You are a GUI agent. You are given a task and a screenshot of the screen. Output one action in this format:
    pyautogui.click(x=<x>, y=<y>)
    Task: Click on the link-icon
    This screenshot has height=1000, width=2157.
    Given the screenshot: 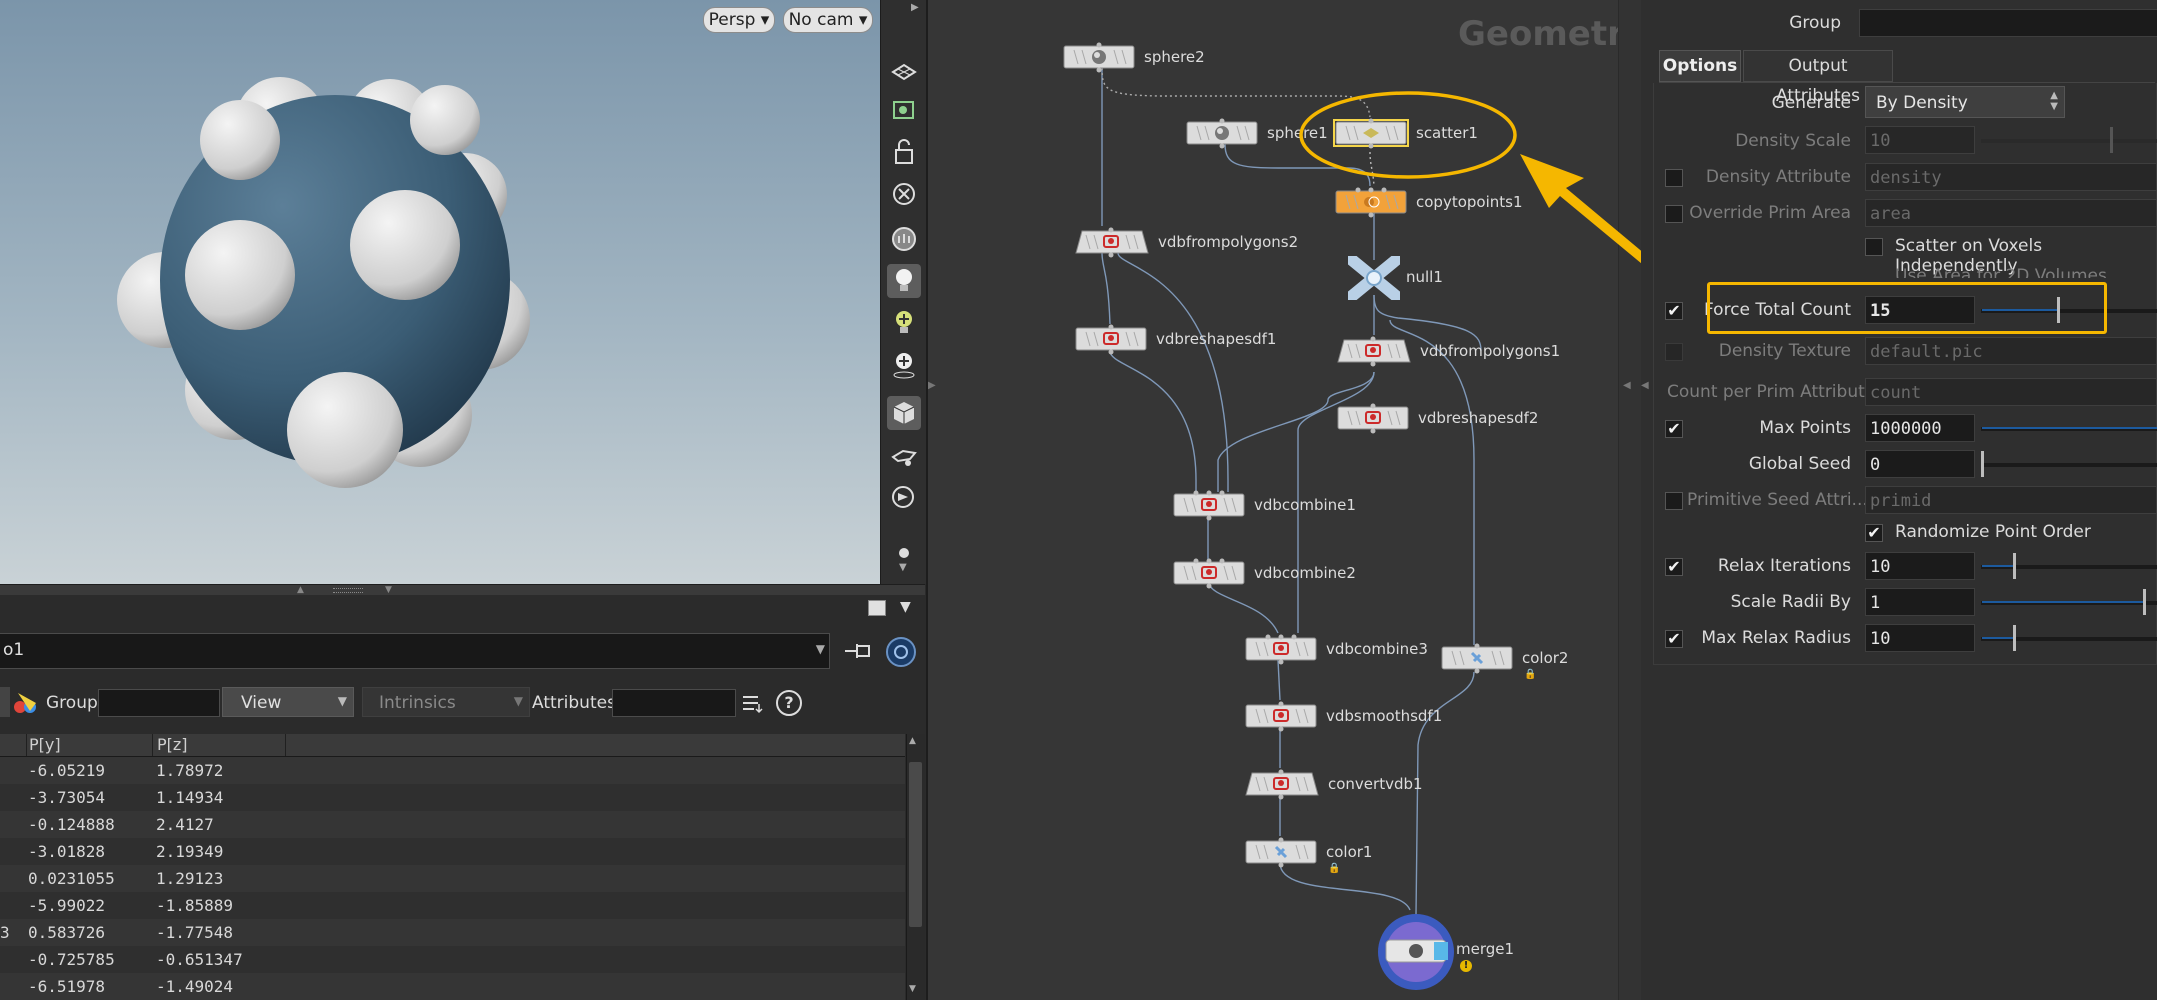 What is the action you would take?
    pyautogui.click(x=901, y=652)
    